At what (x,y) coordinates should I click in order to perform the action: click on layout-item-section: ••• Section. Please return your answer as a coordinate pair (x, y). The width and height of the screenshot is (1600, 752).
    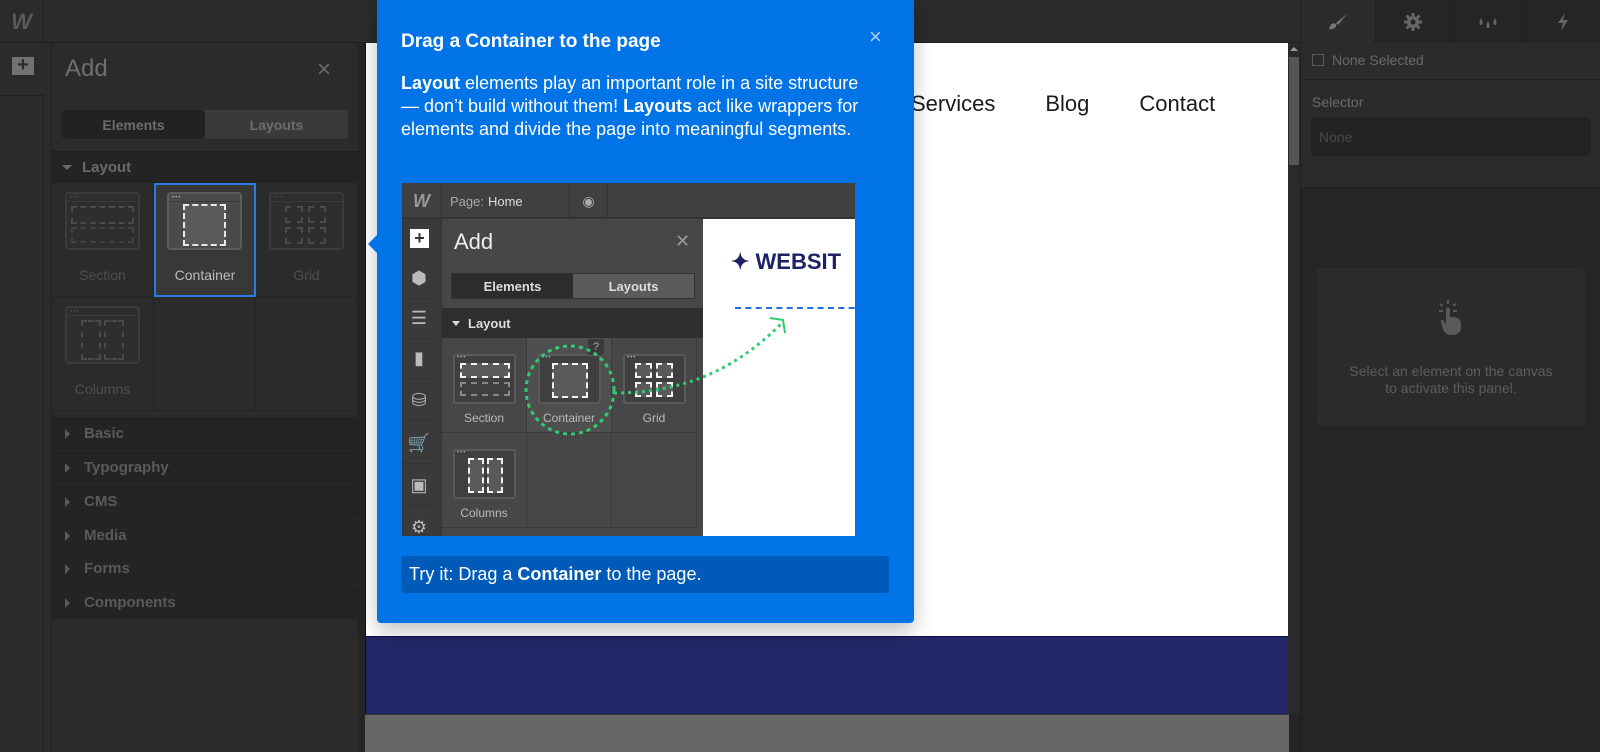
    Looking at the image, I should click on (103, 240).